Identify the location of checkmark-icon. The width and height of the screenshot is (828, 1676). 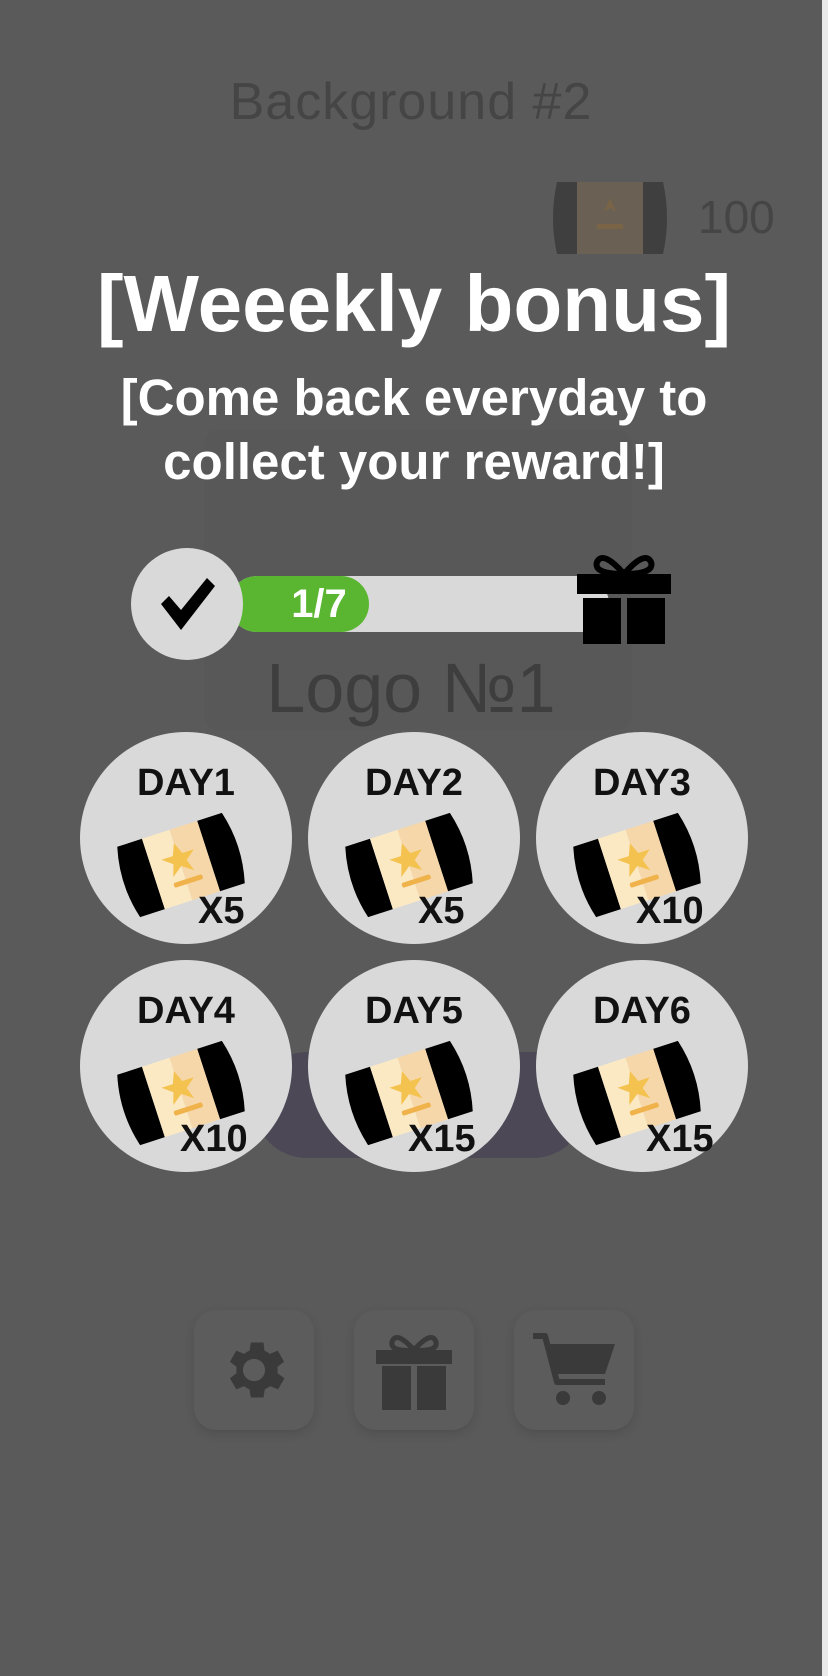
(188, 604).